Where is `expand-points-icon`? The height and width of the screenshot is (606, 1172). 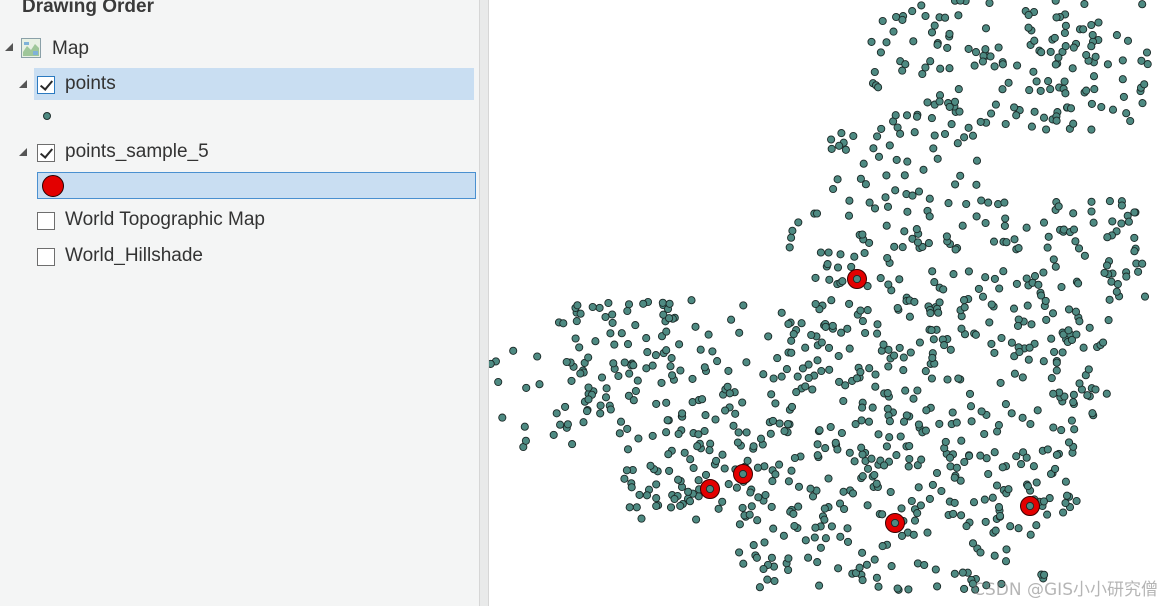 expand-points-icon is located at coordinates (23, 84).